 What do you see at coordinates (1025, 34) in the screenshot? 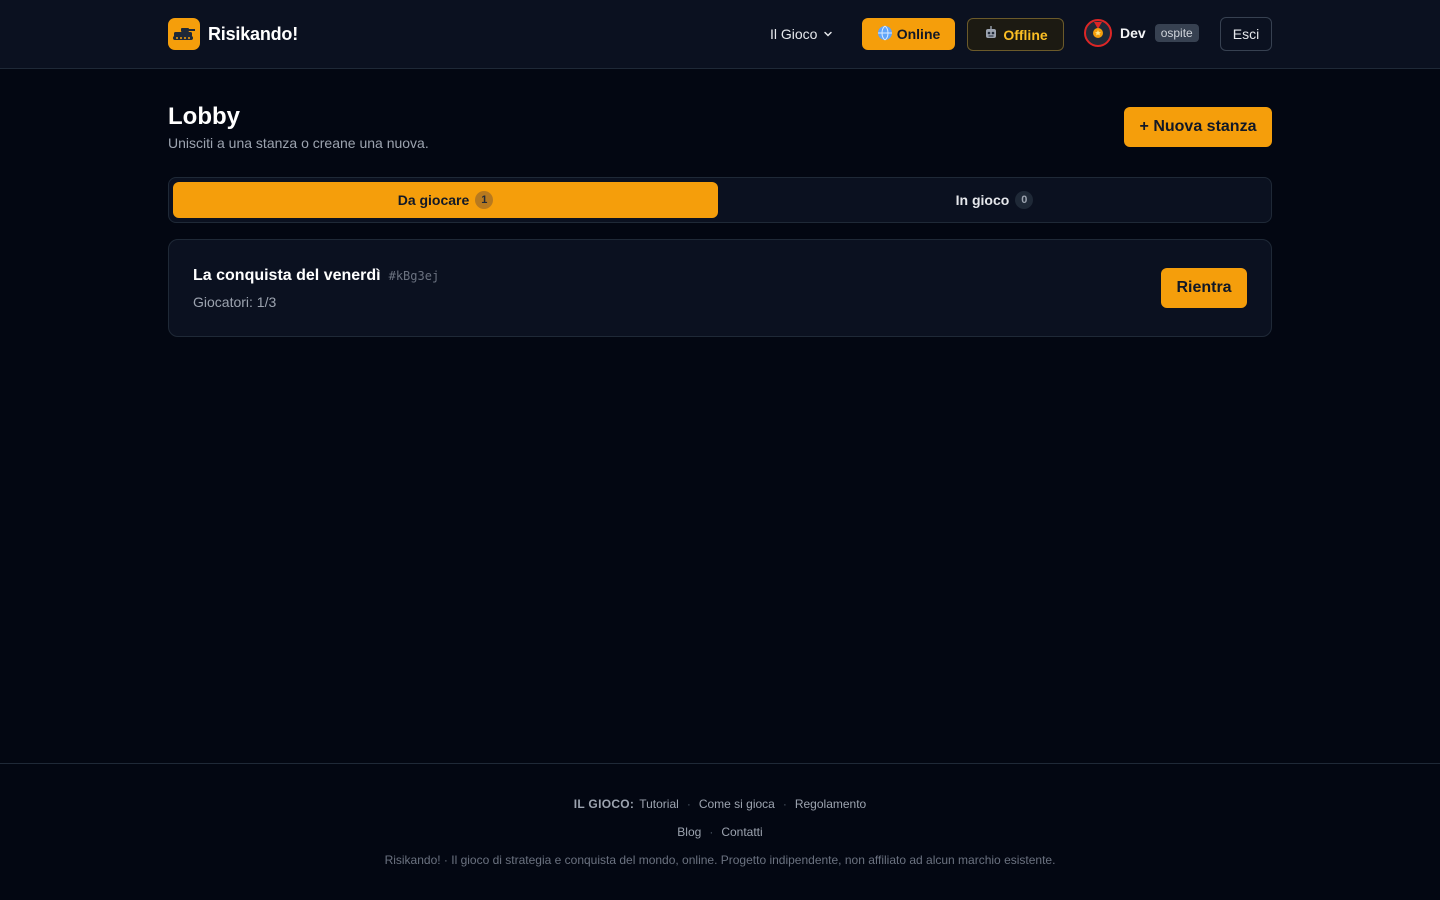
I see `offline-label: Offline` at bounding box center [1025, 34].